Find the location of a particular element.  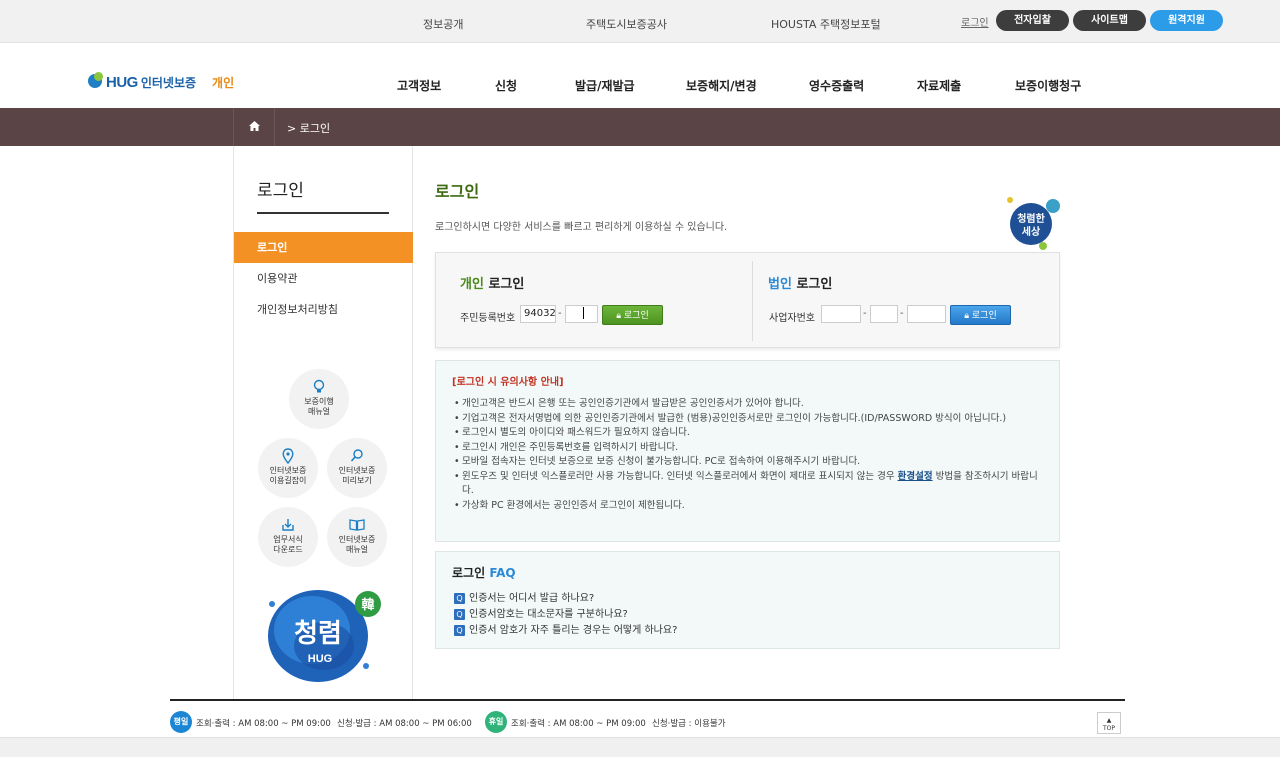

book-icon is located at coordinates (357, 525).